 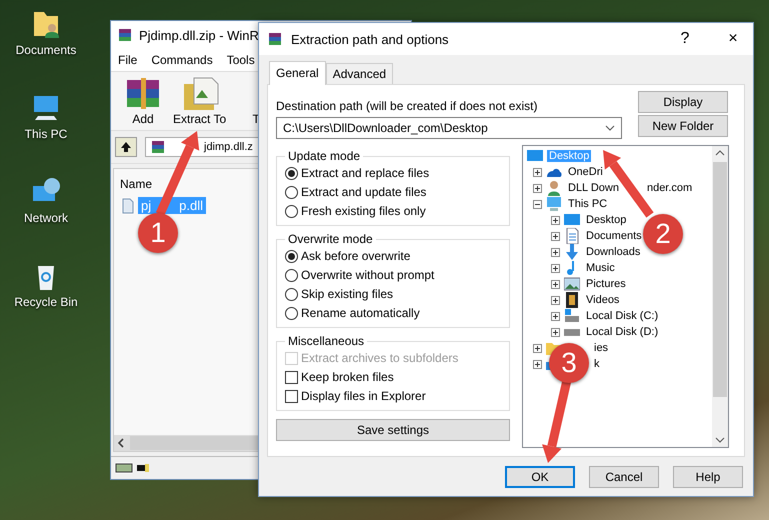 What do you see at coordinates (393, 173) in the screenshot?
I see `radio-option: Extract and replace files` at bounding box center [393, 173].